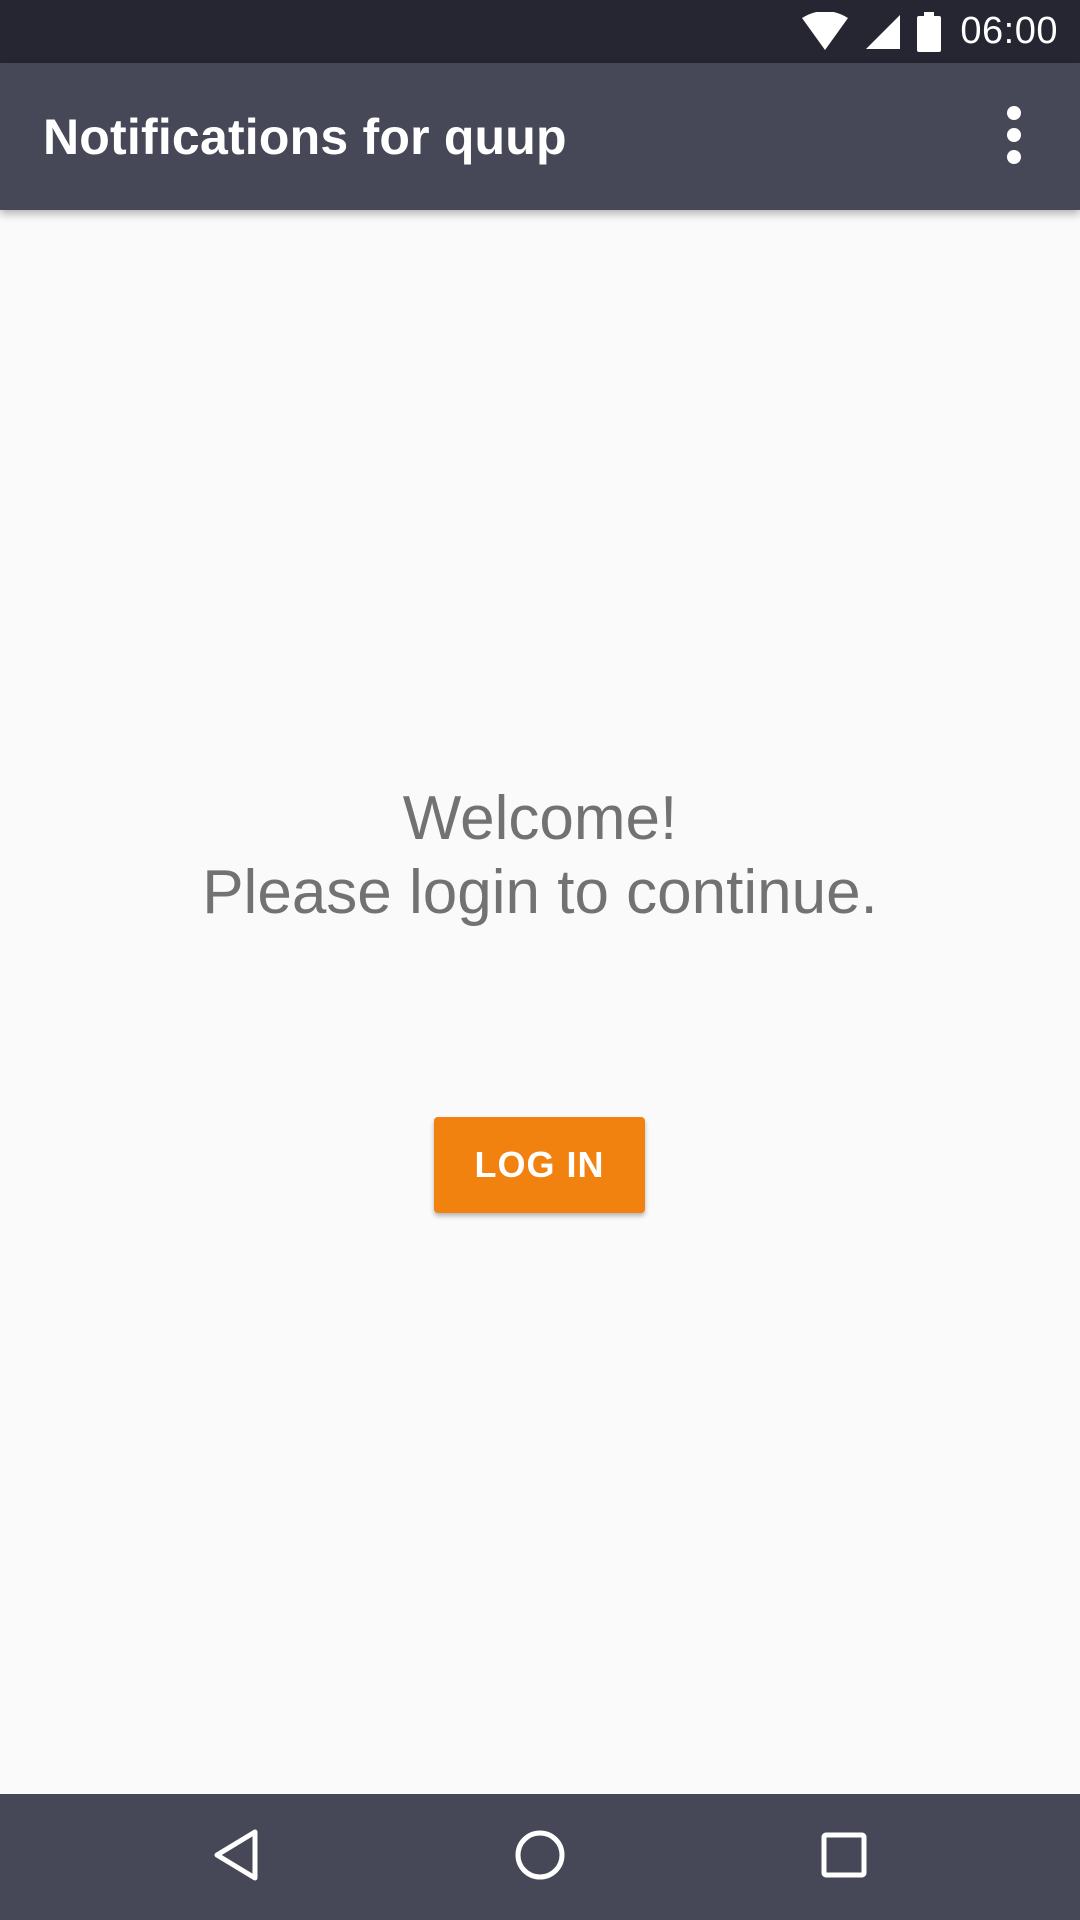  I want to click on login-button: LOG IN, so click(539, 1165).